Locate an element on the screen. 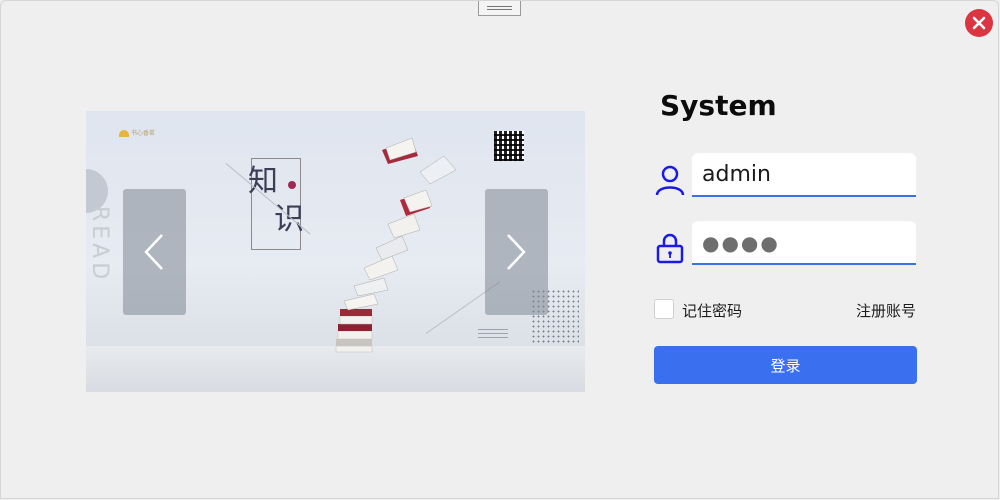  brand-logo: 书心香茗 is located at coordinates (137, 133).